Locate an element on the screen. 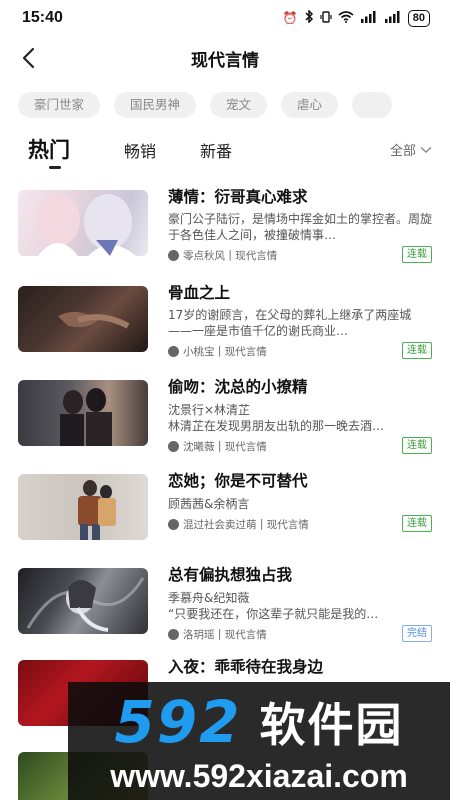 The image size is (450, 800). book-meta: 混过社会卖过萌 | 现代言情 连载 is located at coordinates (300, 523).